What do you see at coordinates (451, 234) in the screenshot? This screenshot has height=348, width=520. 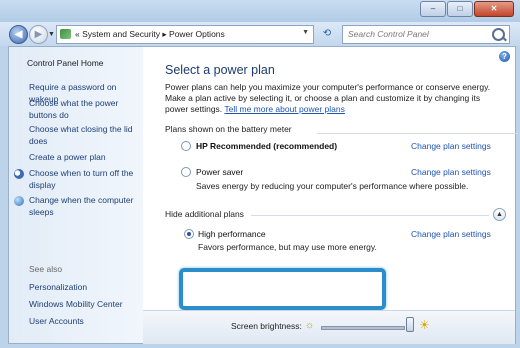 I see `change-plan-settings-high-performance: Change plan settings` at bounding box center [451, 234].